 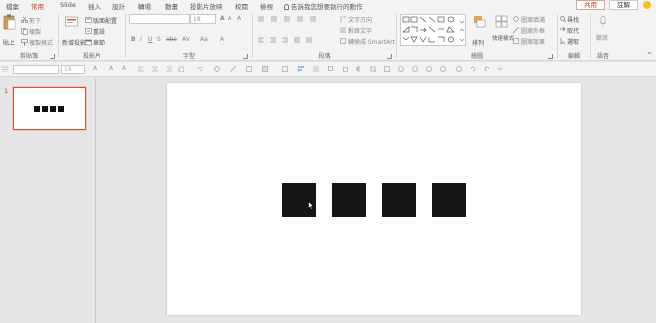 What do you see at coordinates (359, 69) in the screenshot?
I see `quick-flip-icon` at bounding box center [359, 69].